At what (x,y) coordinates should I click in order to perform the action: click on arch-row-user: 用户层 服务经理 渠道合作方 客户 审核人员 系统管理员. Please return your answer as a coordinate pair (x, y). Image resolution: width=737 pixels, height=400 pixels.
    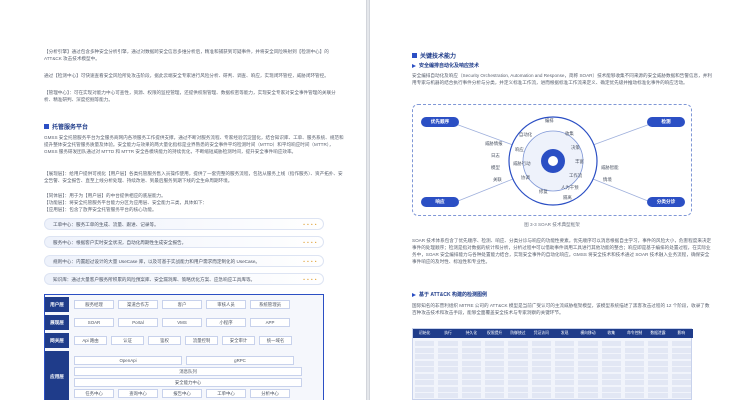
    Looking at the image, I should click on (184, 304).